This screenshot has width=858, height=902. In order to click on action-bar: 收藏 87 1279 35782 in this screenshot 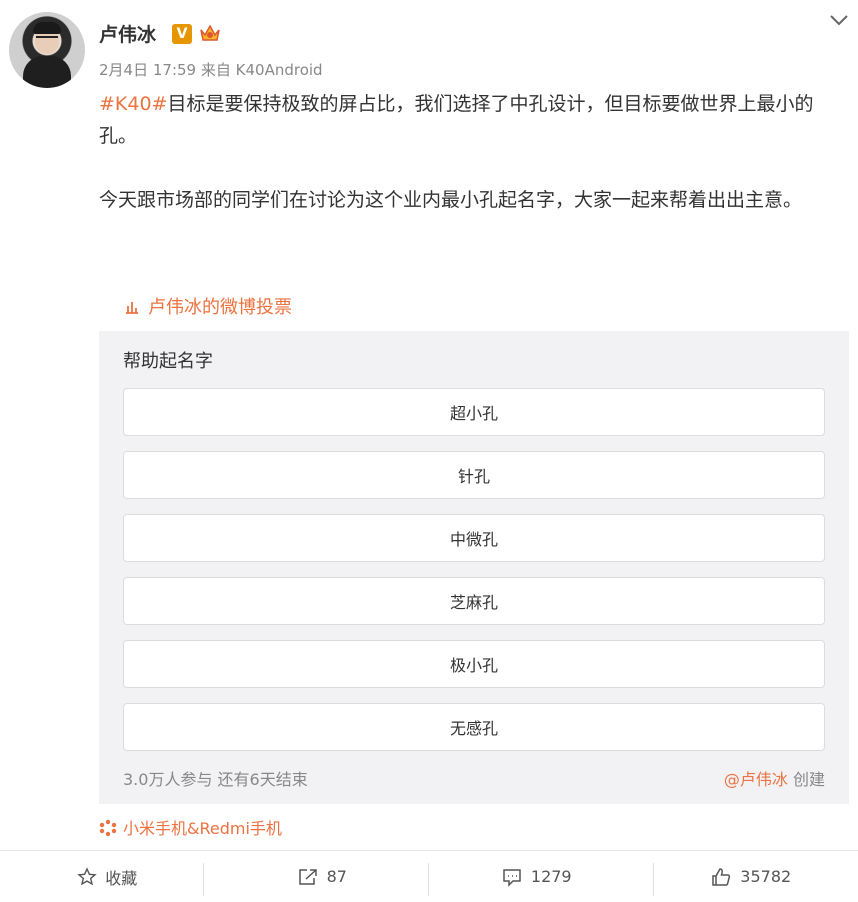, I will do `click(429, 876)`.